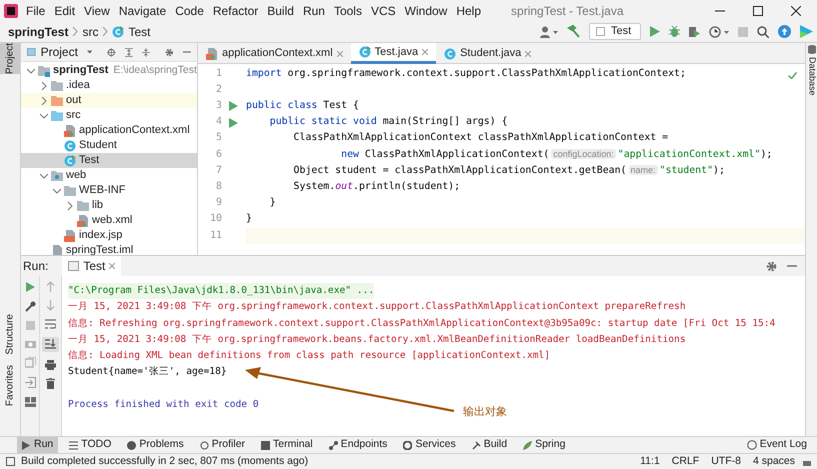  What do you see at coordinates (573, 31) in the screenshot?
I see `hammer-icon` at bounding box center [573, 31].